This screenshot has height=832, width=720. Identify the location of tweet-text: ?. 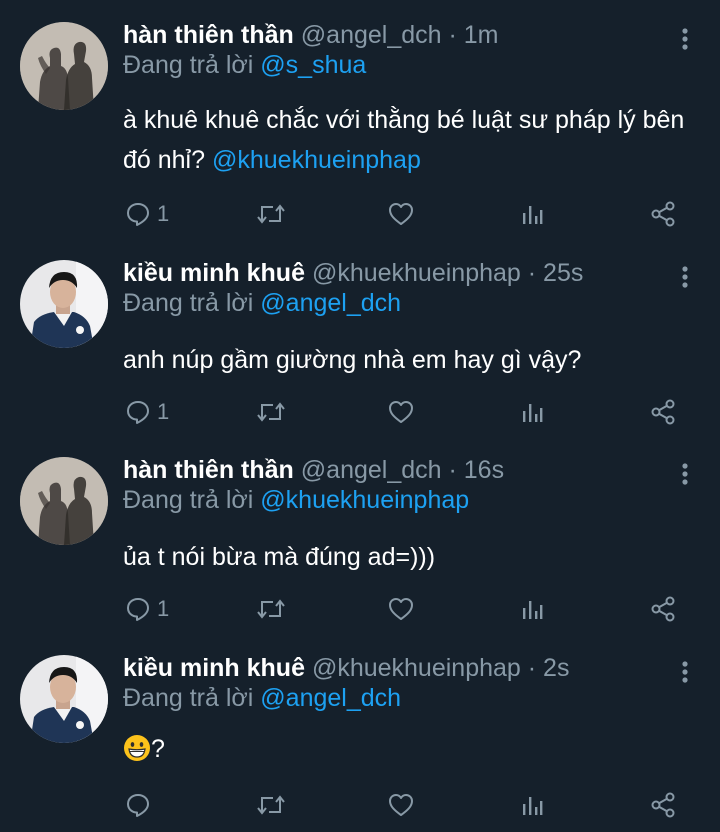
(406, 749).